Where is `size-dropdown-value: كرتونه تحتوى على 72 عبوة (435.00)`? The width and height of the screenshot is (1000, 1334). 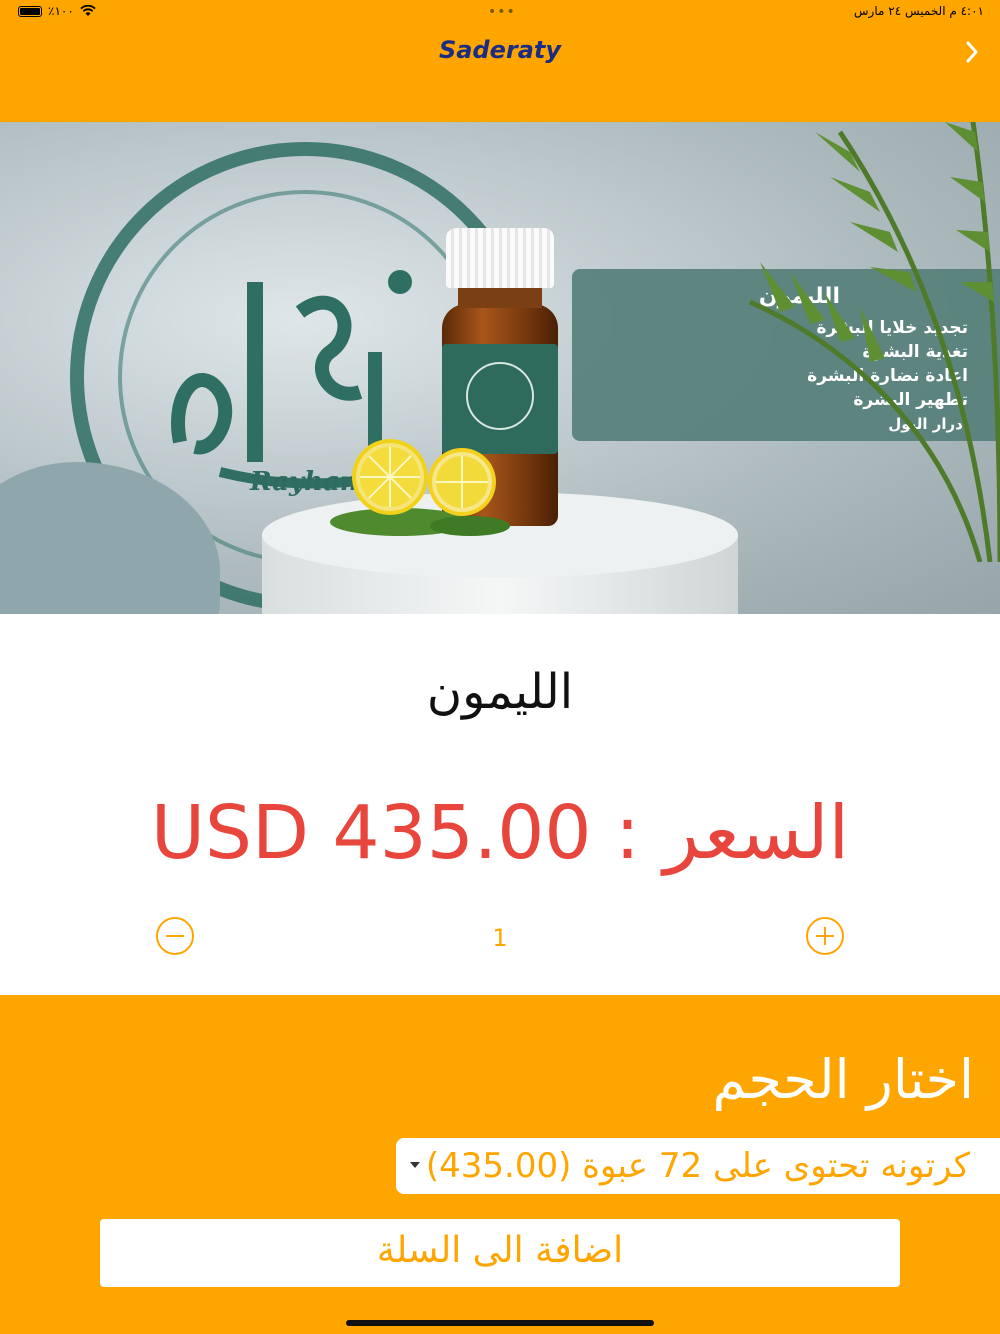 size-dropdown-value: كرتونه تحتوى على 72 عبوة (435.00) is located at coordinates (698, 1166).